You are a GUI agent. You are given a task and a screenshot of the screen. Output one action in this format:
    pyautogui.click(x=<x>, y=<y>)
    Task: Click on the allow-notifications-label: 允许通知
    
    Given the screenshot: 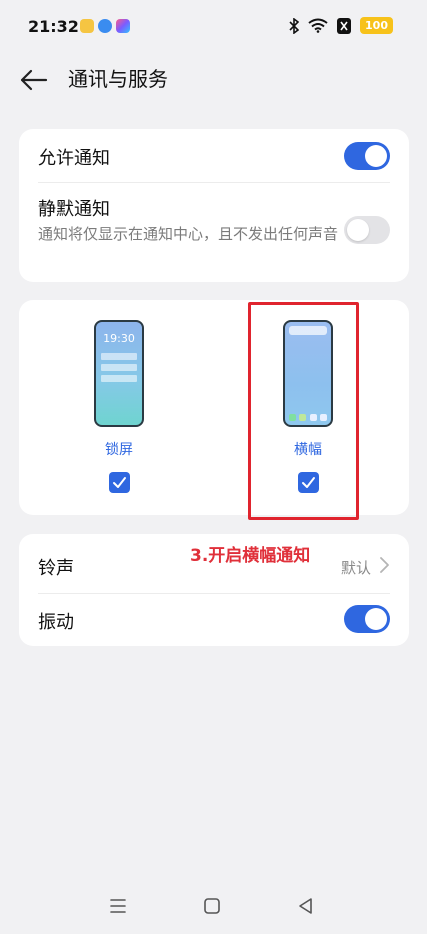 What is the action you would take?
    pyautogui.click(x=74, y=158)
    